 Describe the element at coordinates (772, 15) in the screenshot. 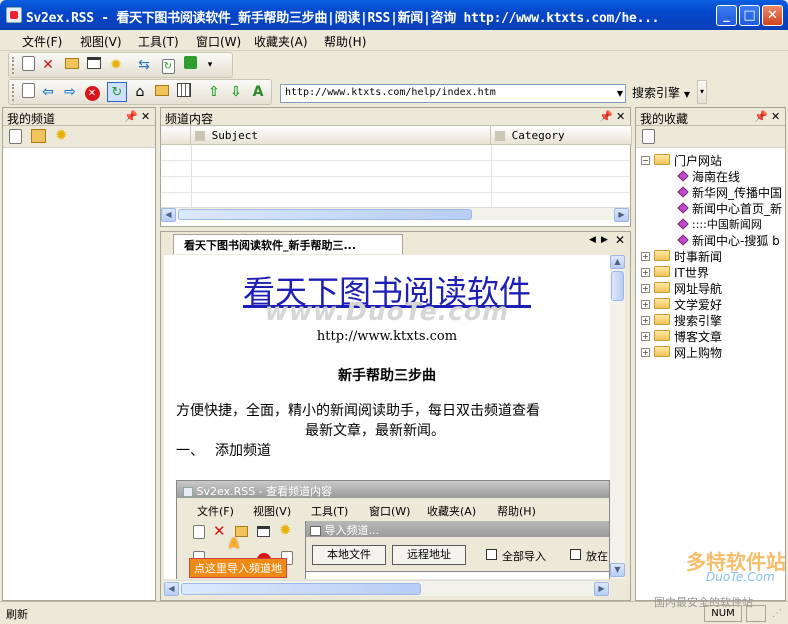

I see `close-button: ✕` at that location.